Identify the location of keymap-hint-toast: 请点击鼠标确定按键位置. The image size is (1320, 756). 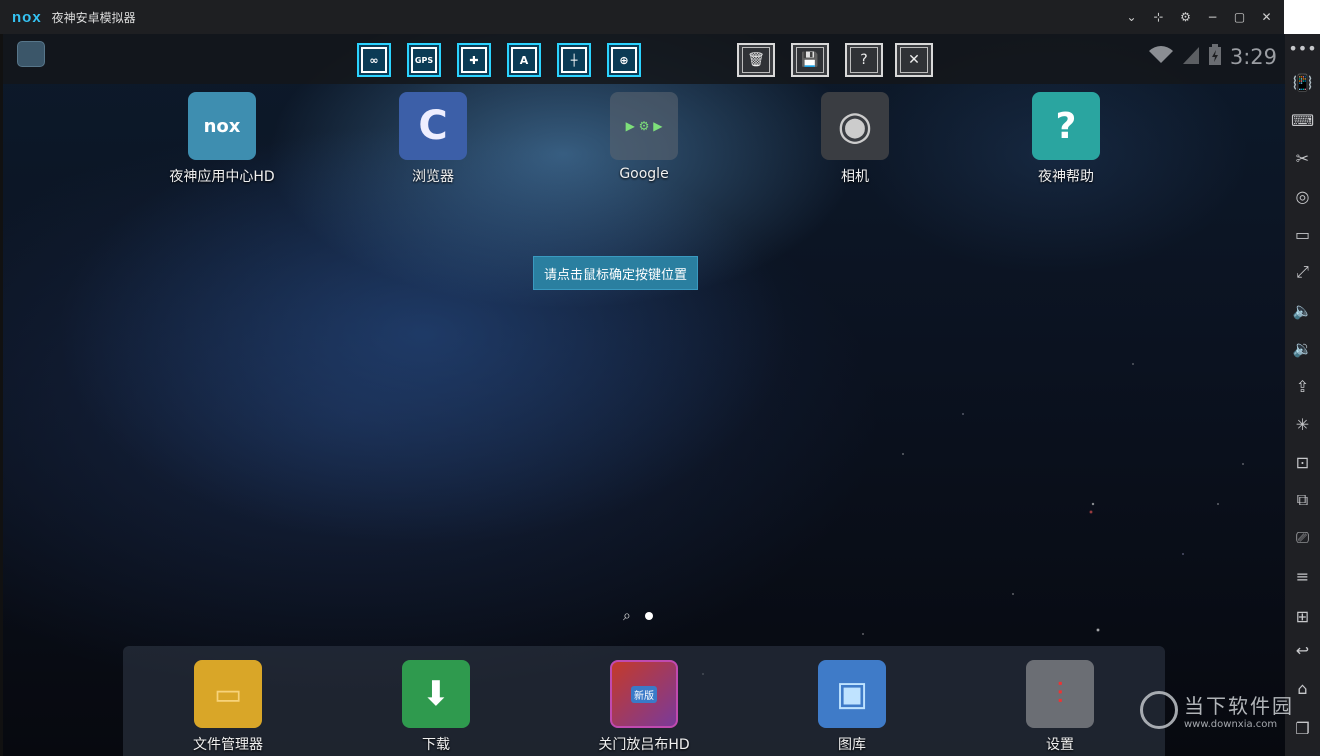
(615, 273).